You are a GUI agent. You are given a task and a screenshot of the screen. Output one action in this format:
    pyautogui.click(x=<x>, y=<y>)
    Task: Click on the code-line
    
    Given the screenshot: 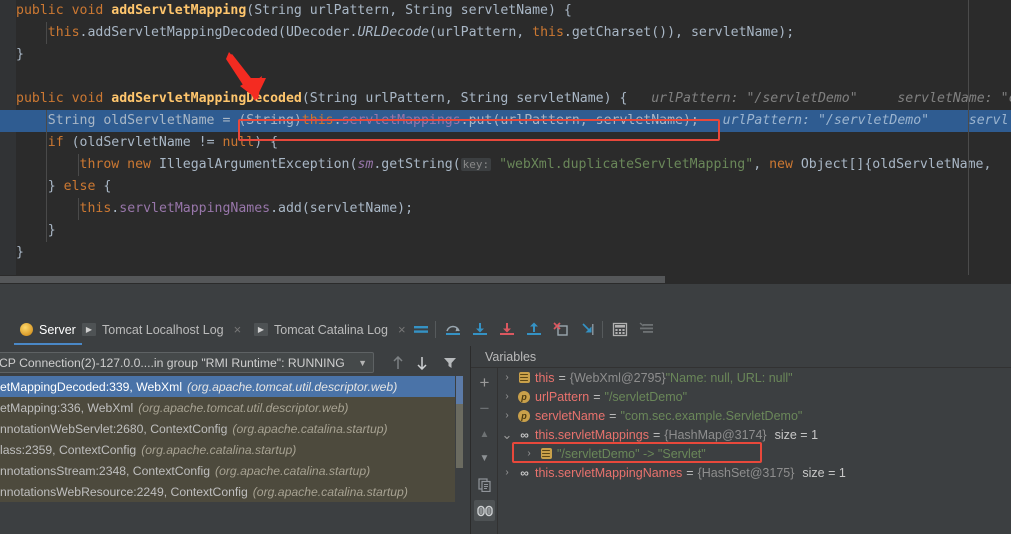 What is the action you would take?
    pyautogui.click(x=505, y=77)
    